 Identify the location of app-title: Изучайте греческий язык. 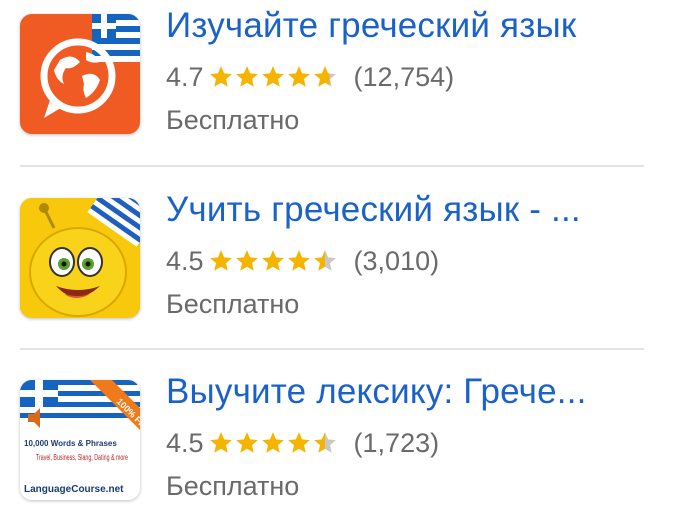
(371, 26).